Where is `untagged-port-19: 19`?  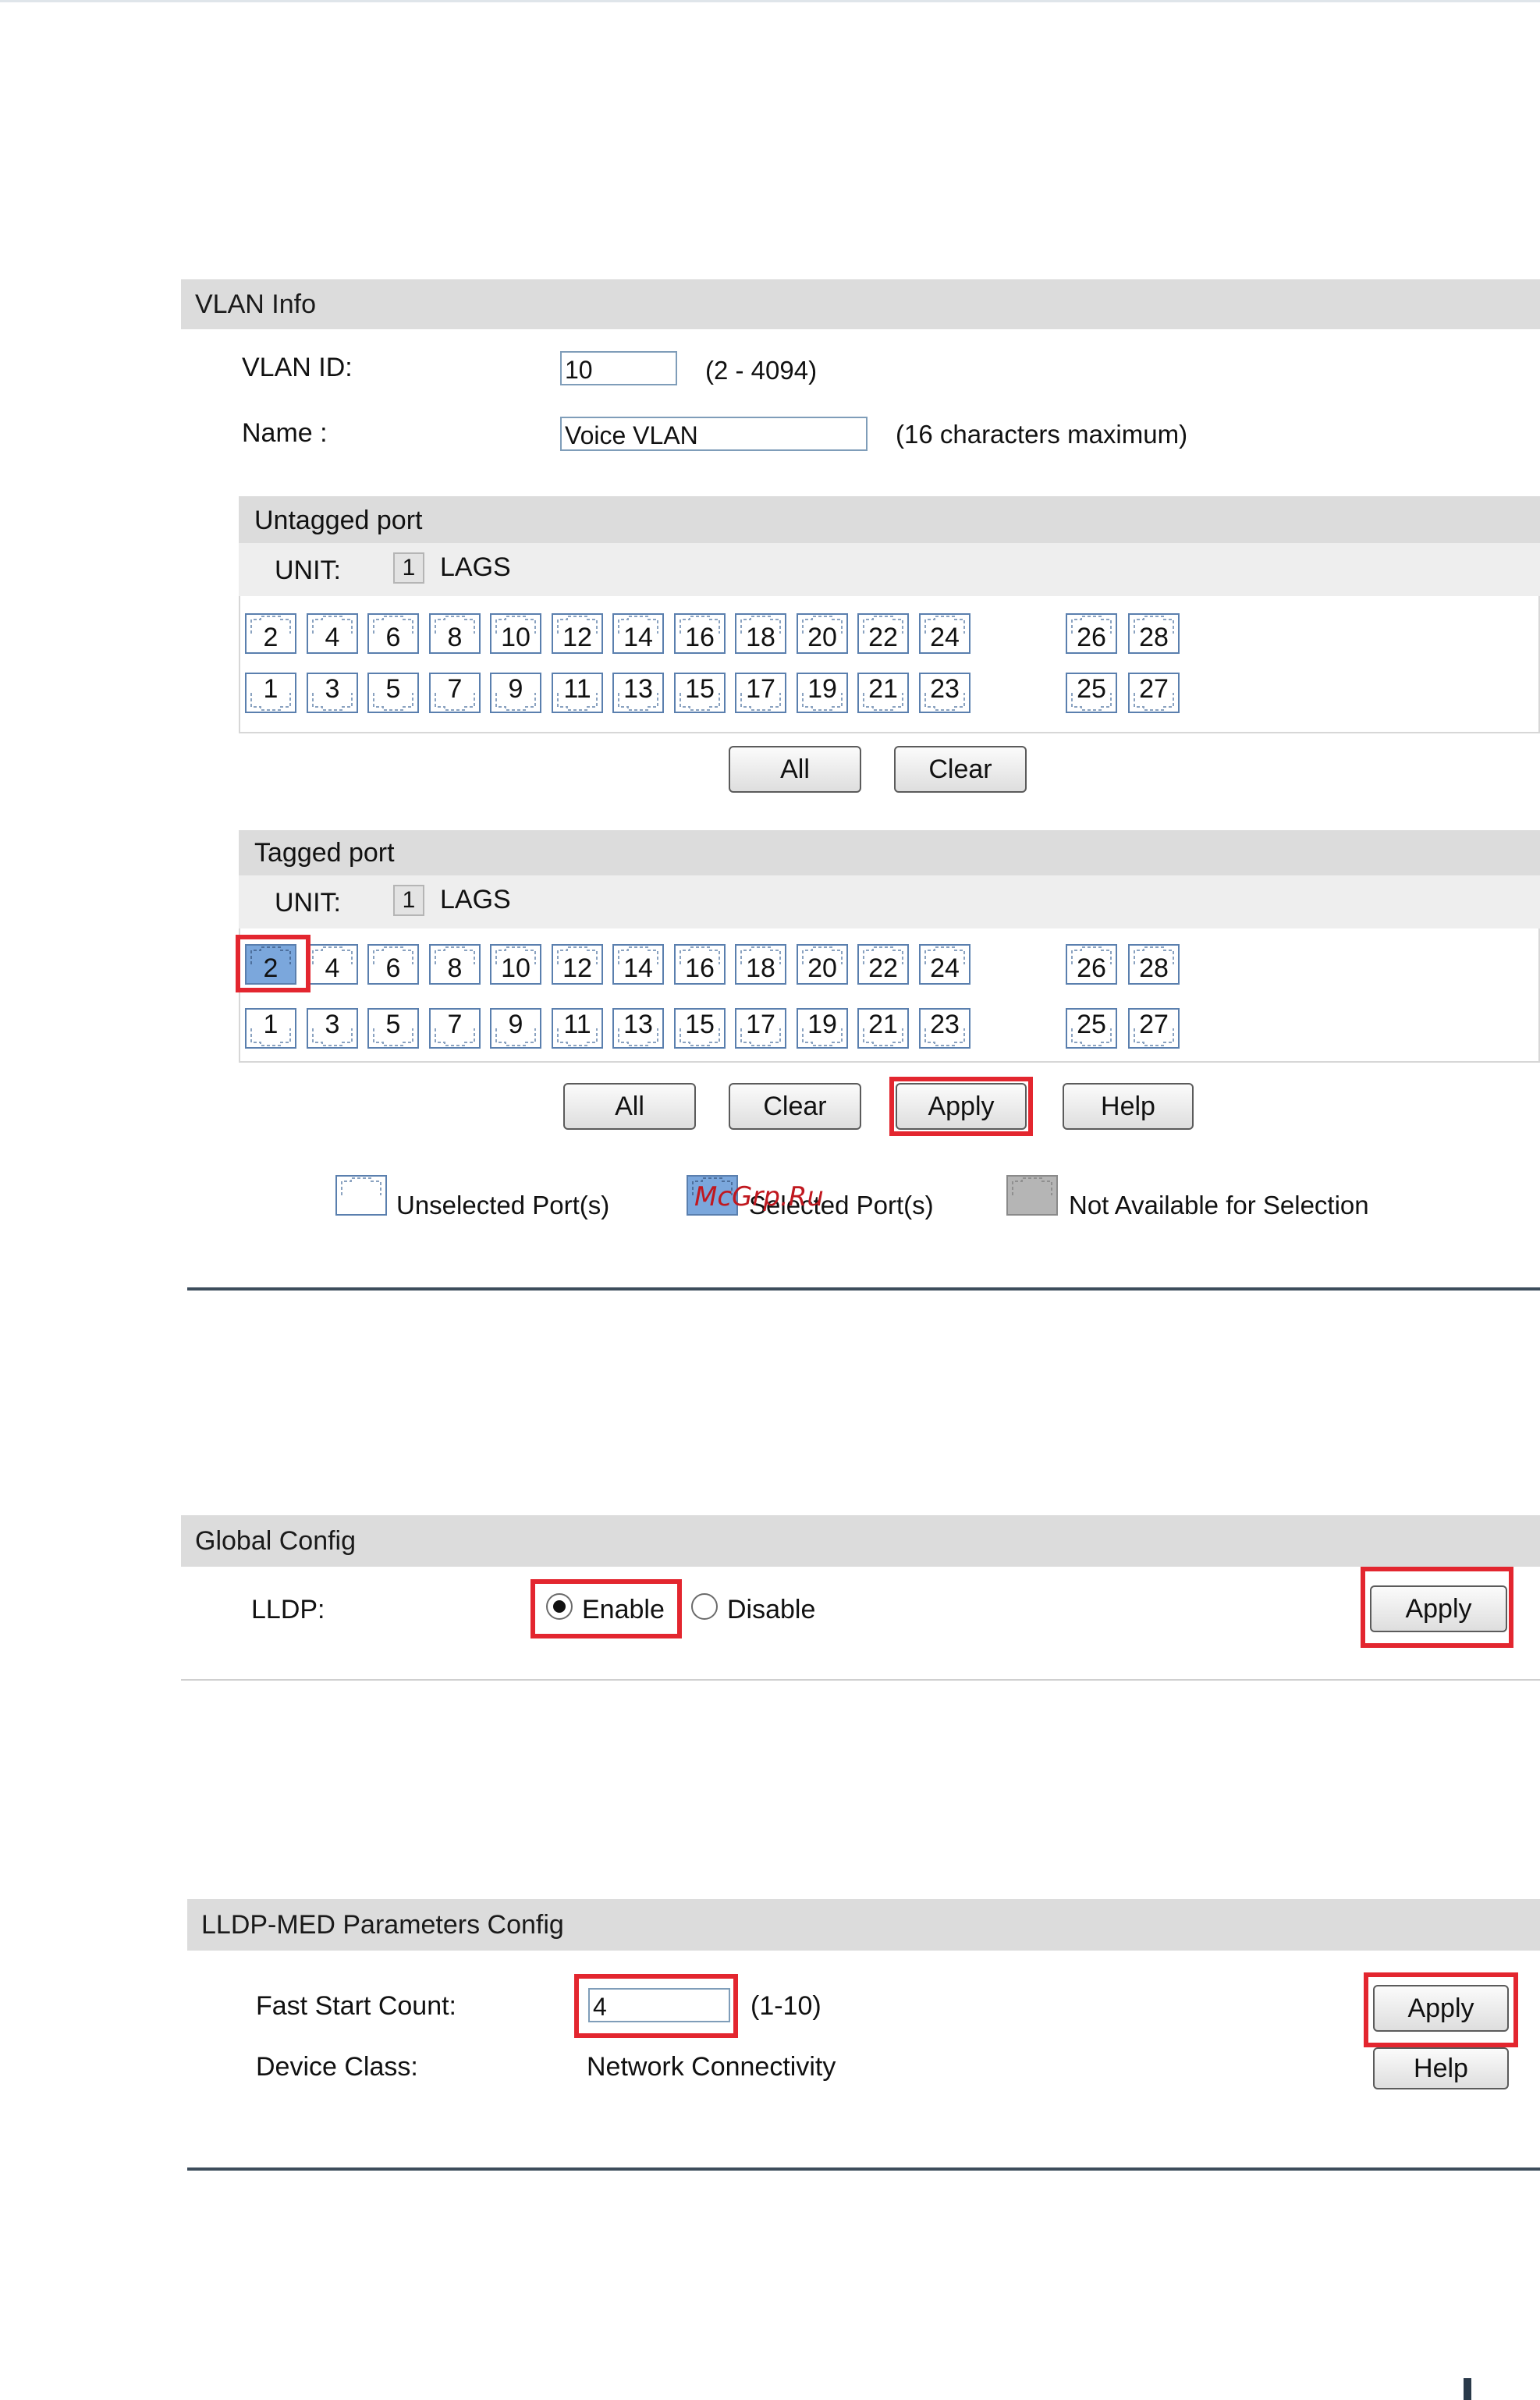
untagged-port-19: 19 is located at coordinates (822, 693).